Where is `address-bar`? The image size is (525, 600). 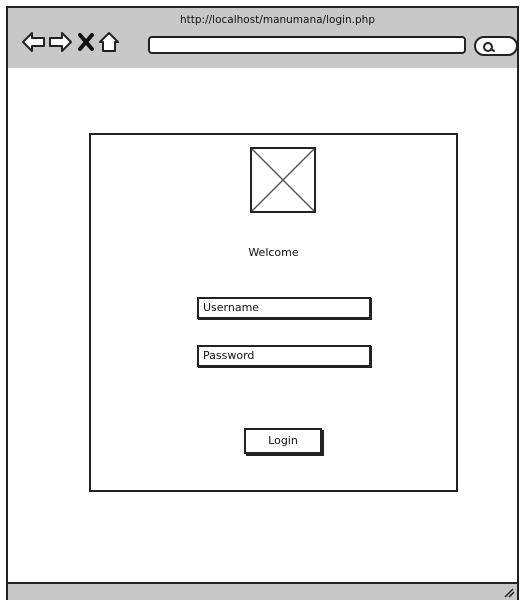
address-bar is located at coordinates (307, 45).